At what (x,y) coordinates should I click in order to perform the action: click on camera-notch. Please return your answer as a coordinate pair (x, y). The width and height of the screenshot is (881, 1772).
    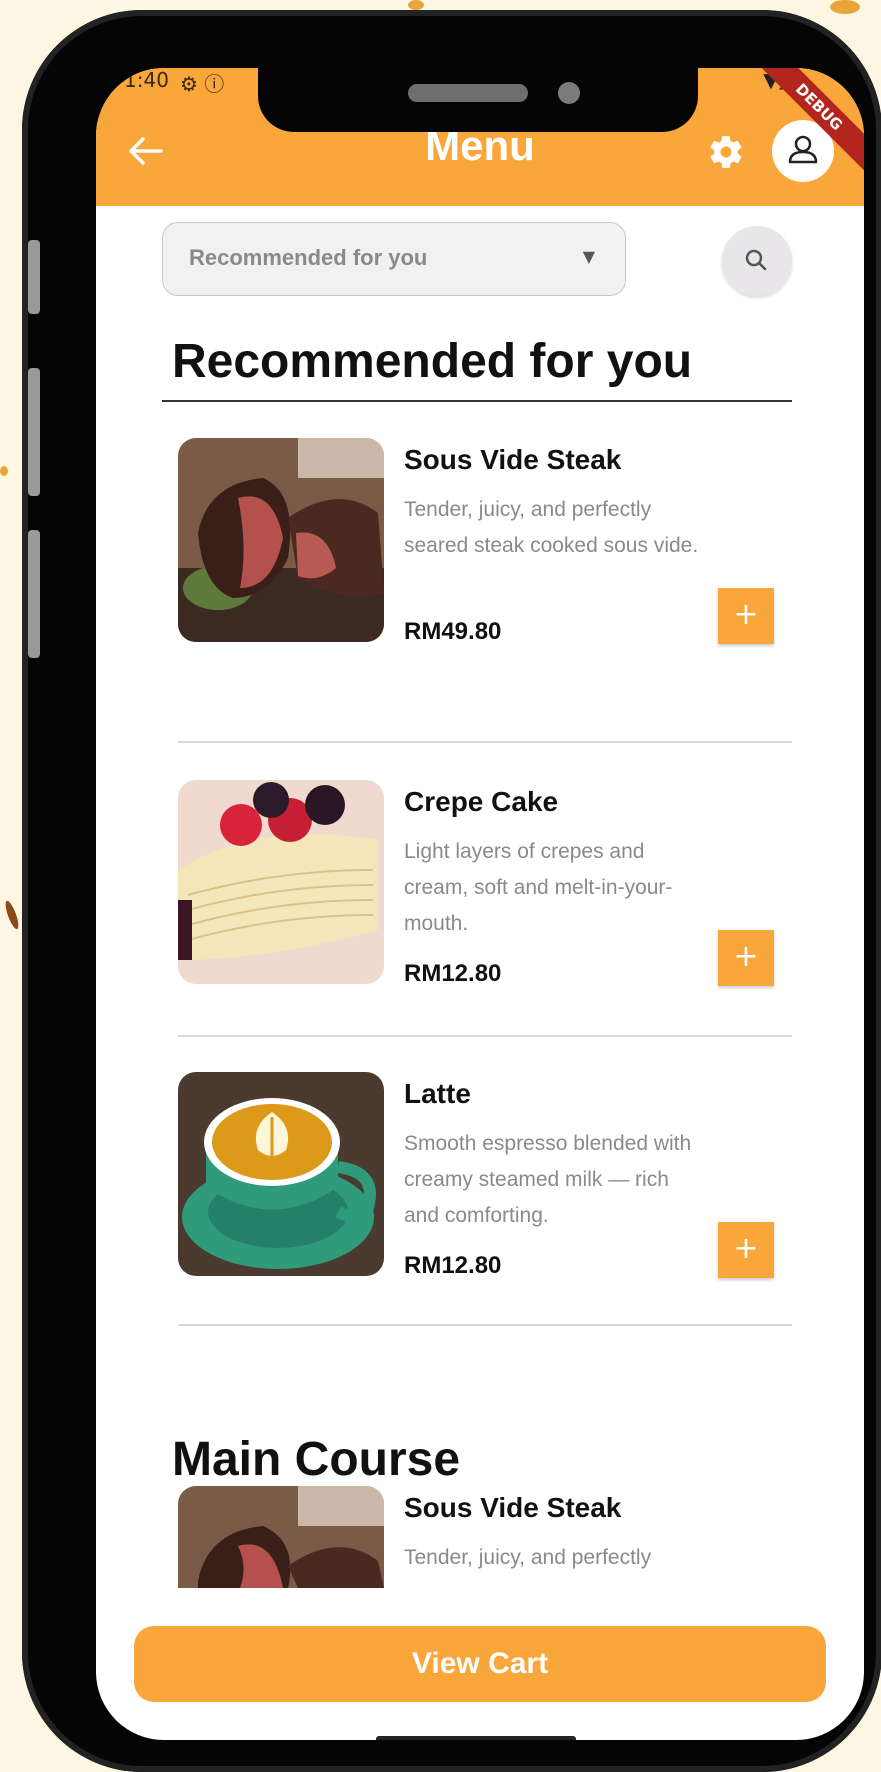
    Looking at the image, I should click on (478, 100).